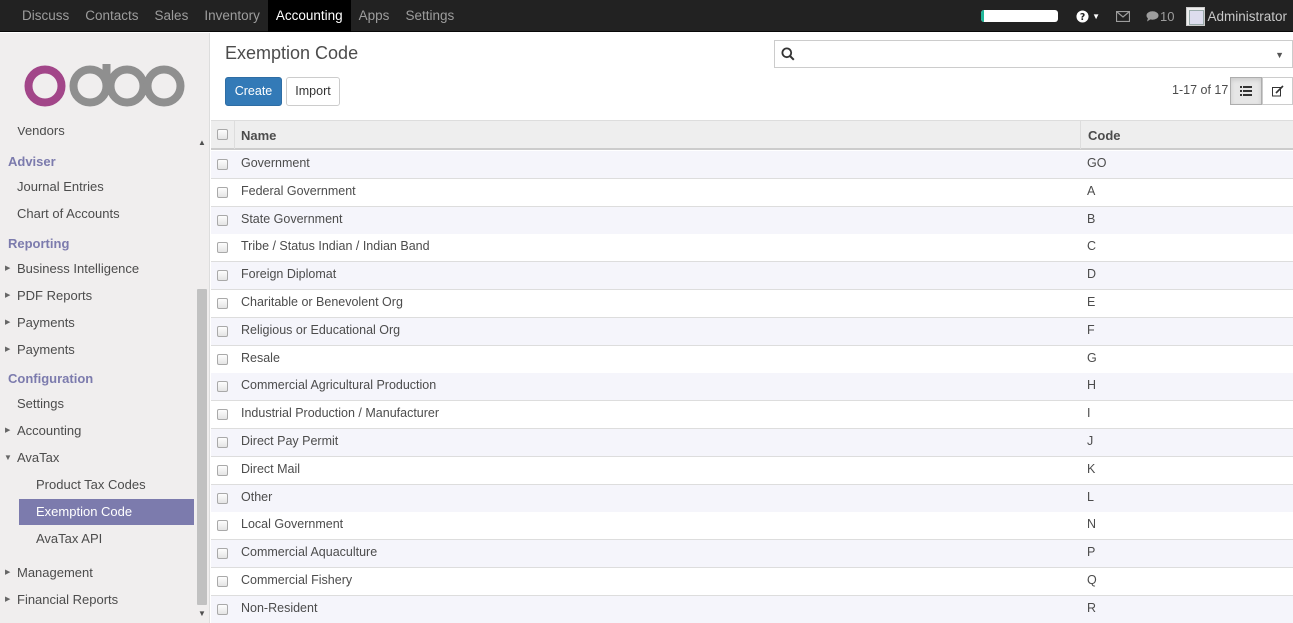  I want to click on list-view-button, so click(1246, 91).